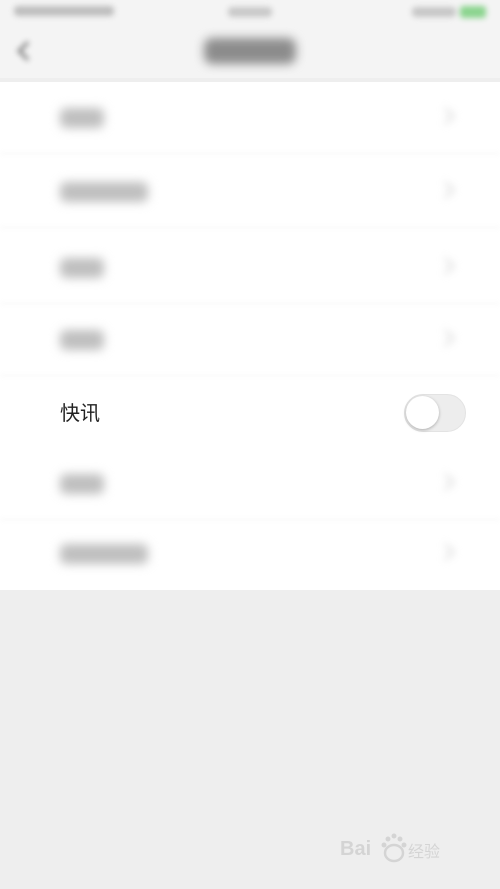 The width and height of the screenshot is (500, 889). I want to click on signal-icon, so click(434, 12).